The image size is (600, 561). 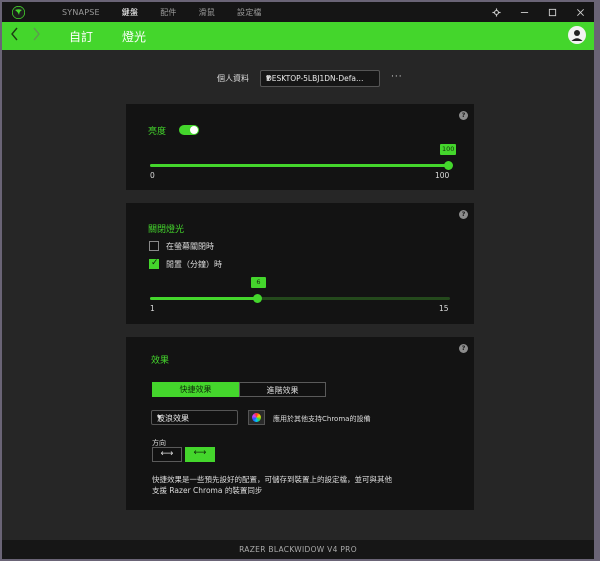 I want to click on top-nav: SYNAPSE 鍵盤 配件 滑鼠 設定檔, so click(x=173, y=12).